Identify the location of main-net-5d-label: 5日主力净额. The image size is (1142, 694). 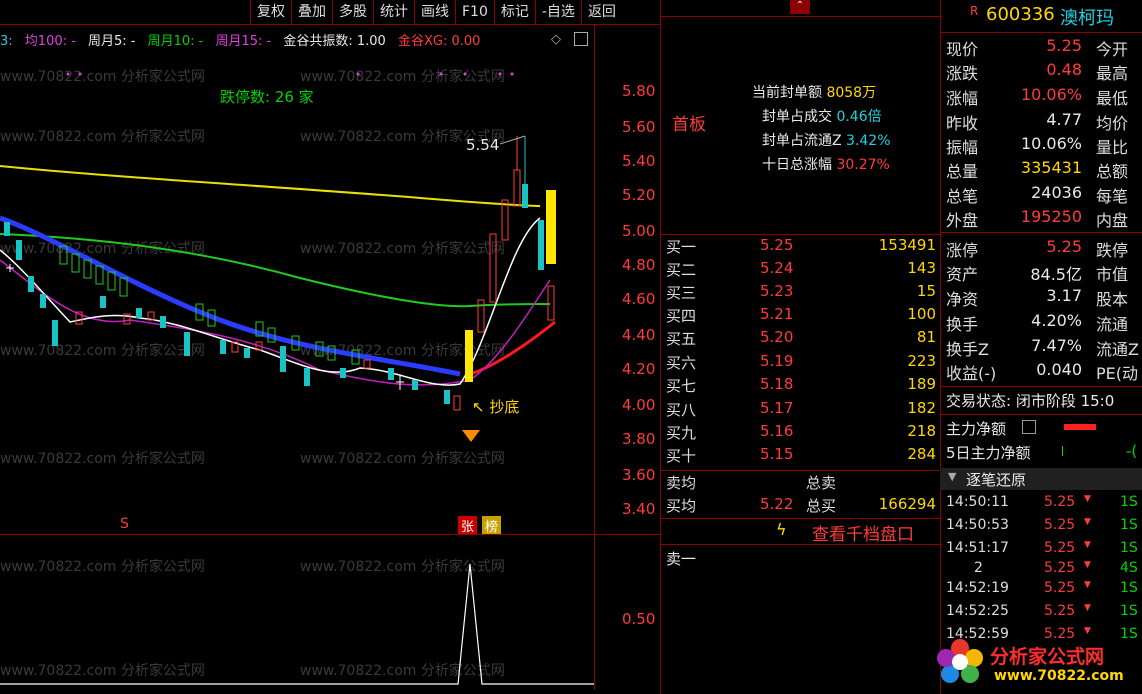
(988, 453).